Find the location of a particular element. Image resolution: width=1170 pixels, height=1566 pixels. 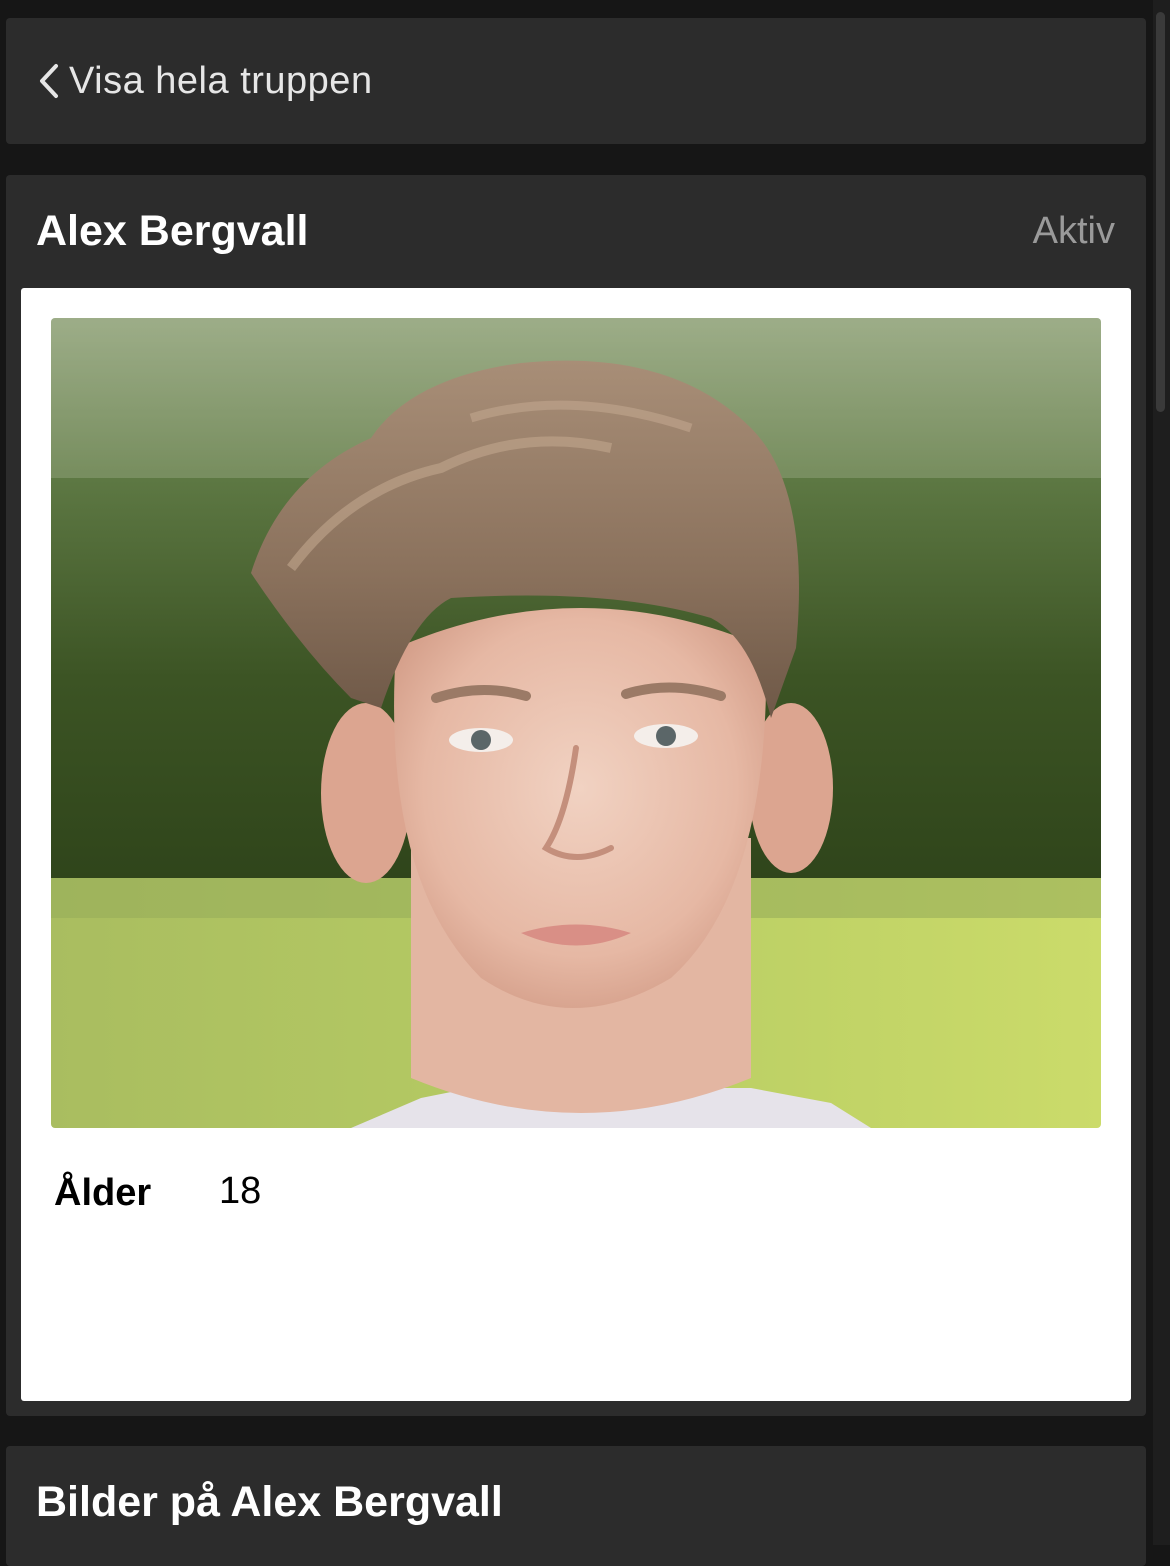

gallery-panel: Bilder på Alex Bergvall is located at coordinates (576, 1506).